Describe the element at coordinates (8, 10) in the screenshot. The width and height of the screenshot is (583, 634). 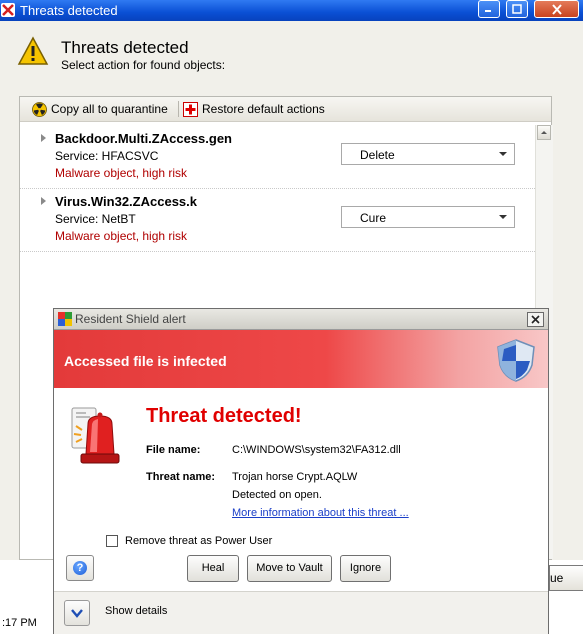
I see `app-icon` at that location.